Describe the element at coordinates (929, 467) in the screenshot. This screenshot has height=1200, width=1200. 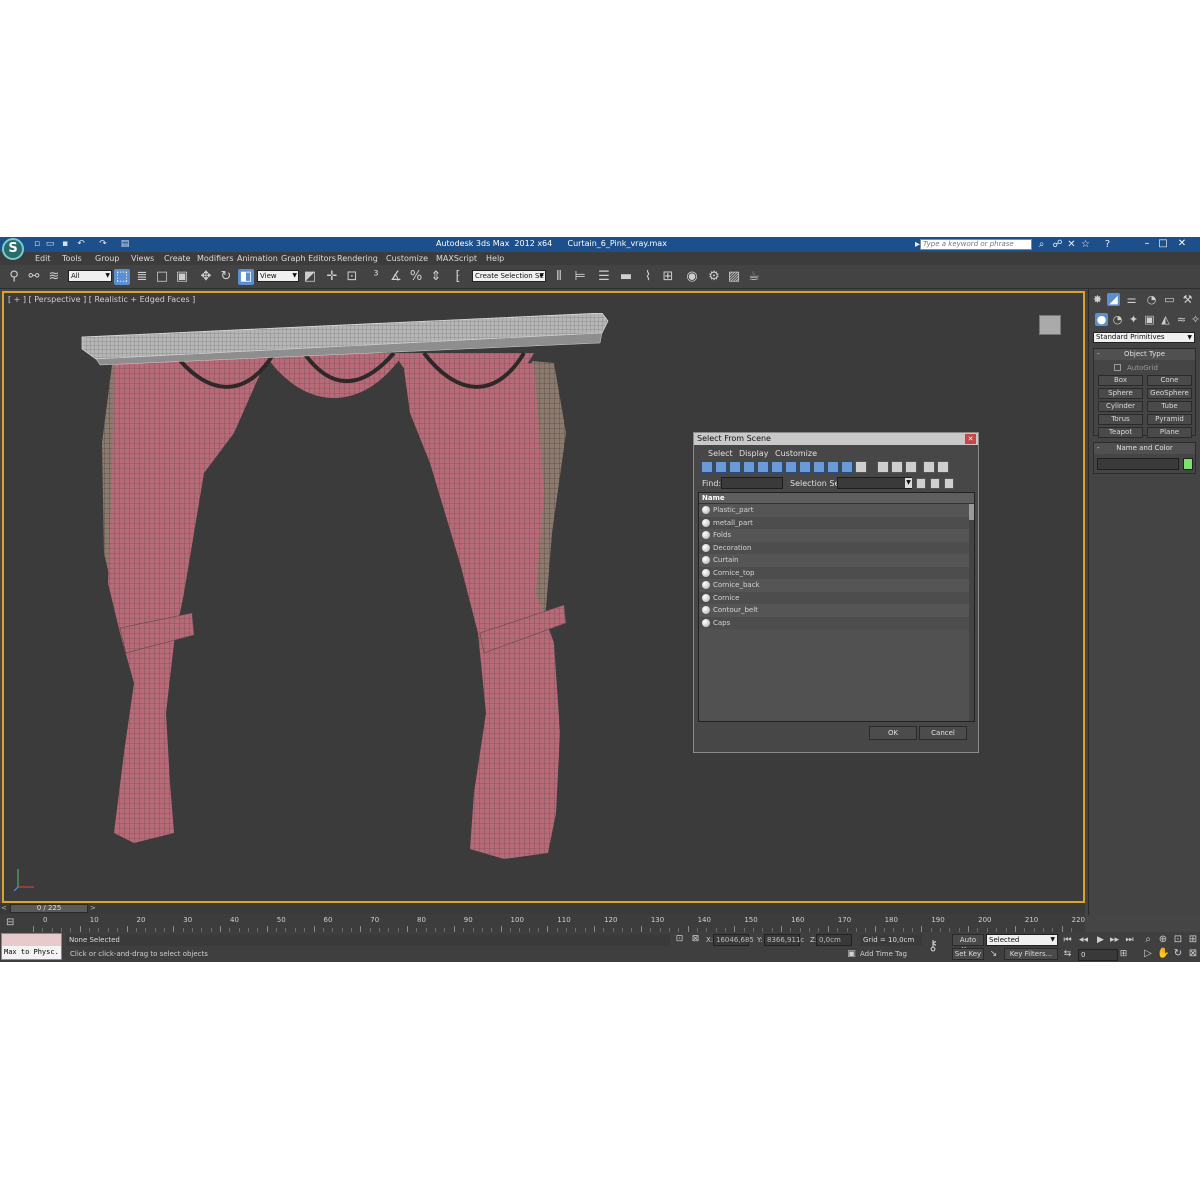
I see `filter-funnel-icon` at that location.